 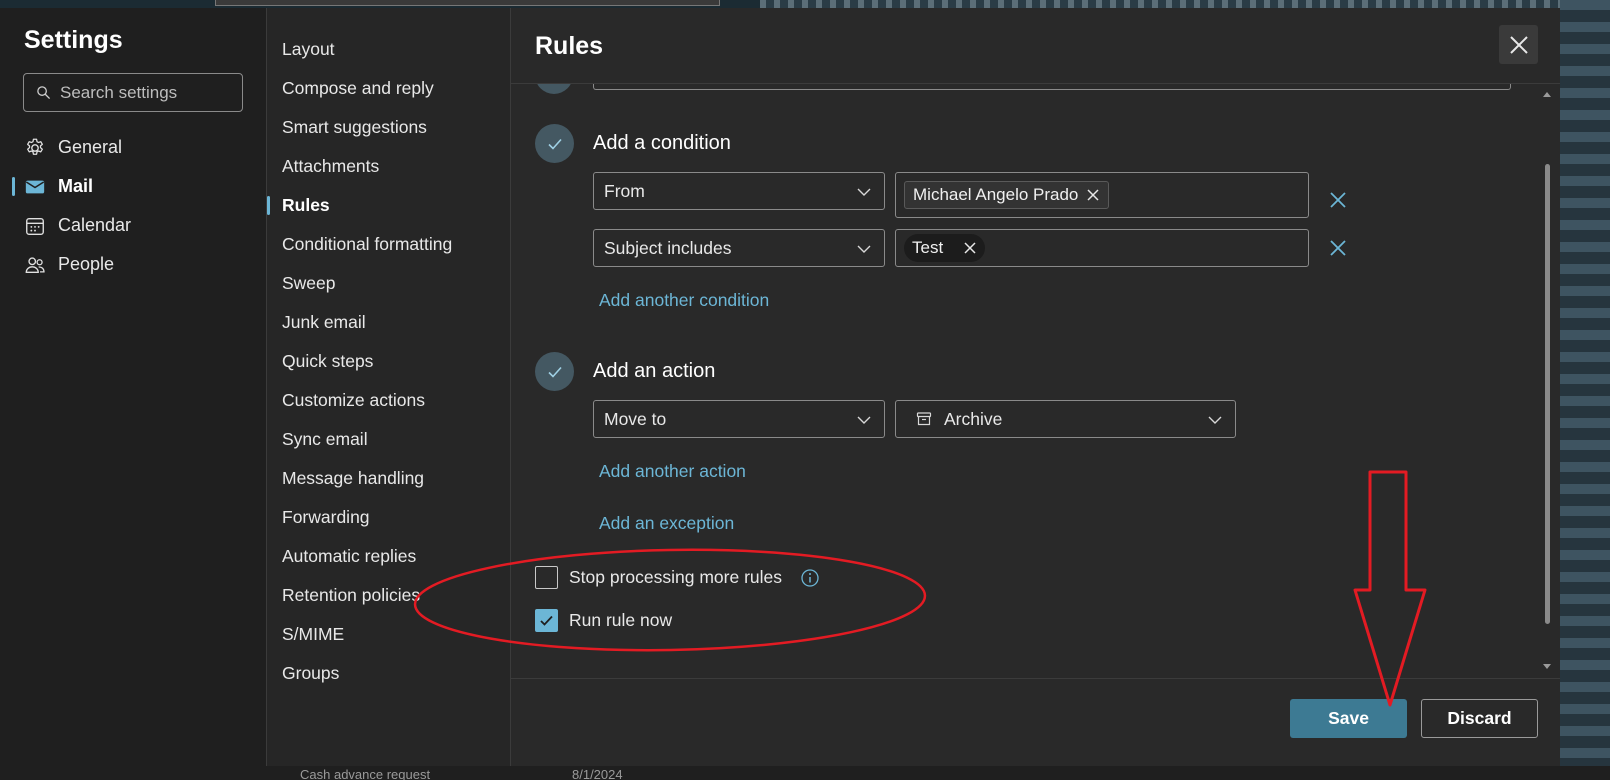 I want to click on nav-item-label: Calendar, so click(x=95, y=225).